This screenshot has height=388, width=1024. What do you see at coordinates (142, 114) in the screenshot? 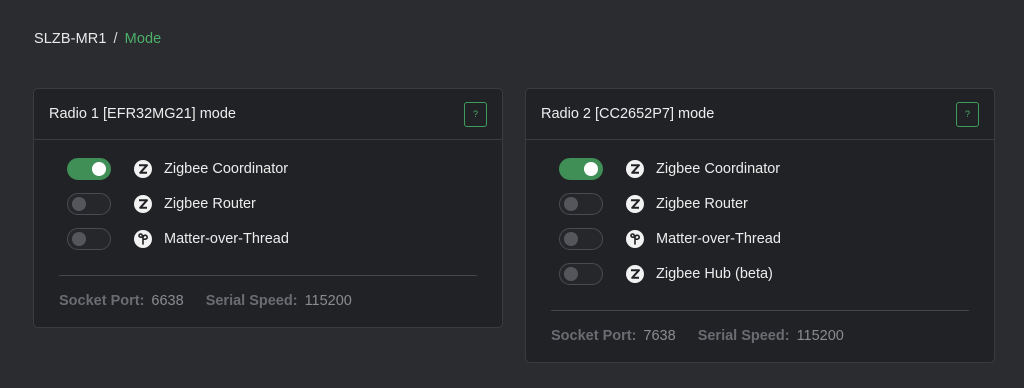
I see `card-title: Radio 1 [EFR32MG21] mode` at bounding box center [142, 114].